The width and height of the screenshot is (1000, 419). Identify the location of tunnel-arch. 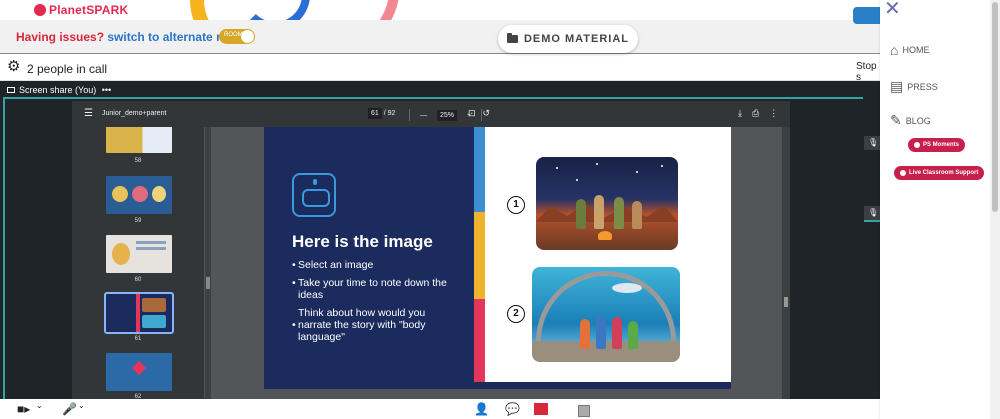
(606, 306).